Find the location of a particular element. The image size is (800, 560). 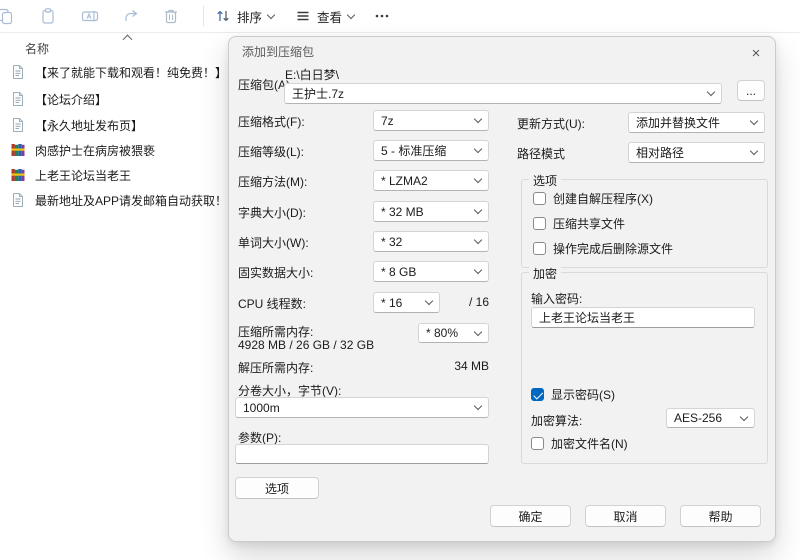

checkbox-label: 加密文件名(N) is located at coordinates (589, 444).